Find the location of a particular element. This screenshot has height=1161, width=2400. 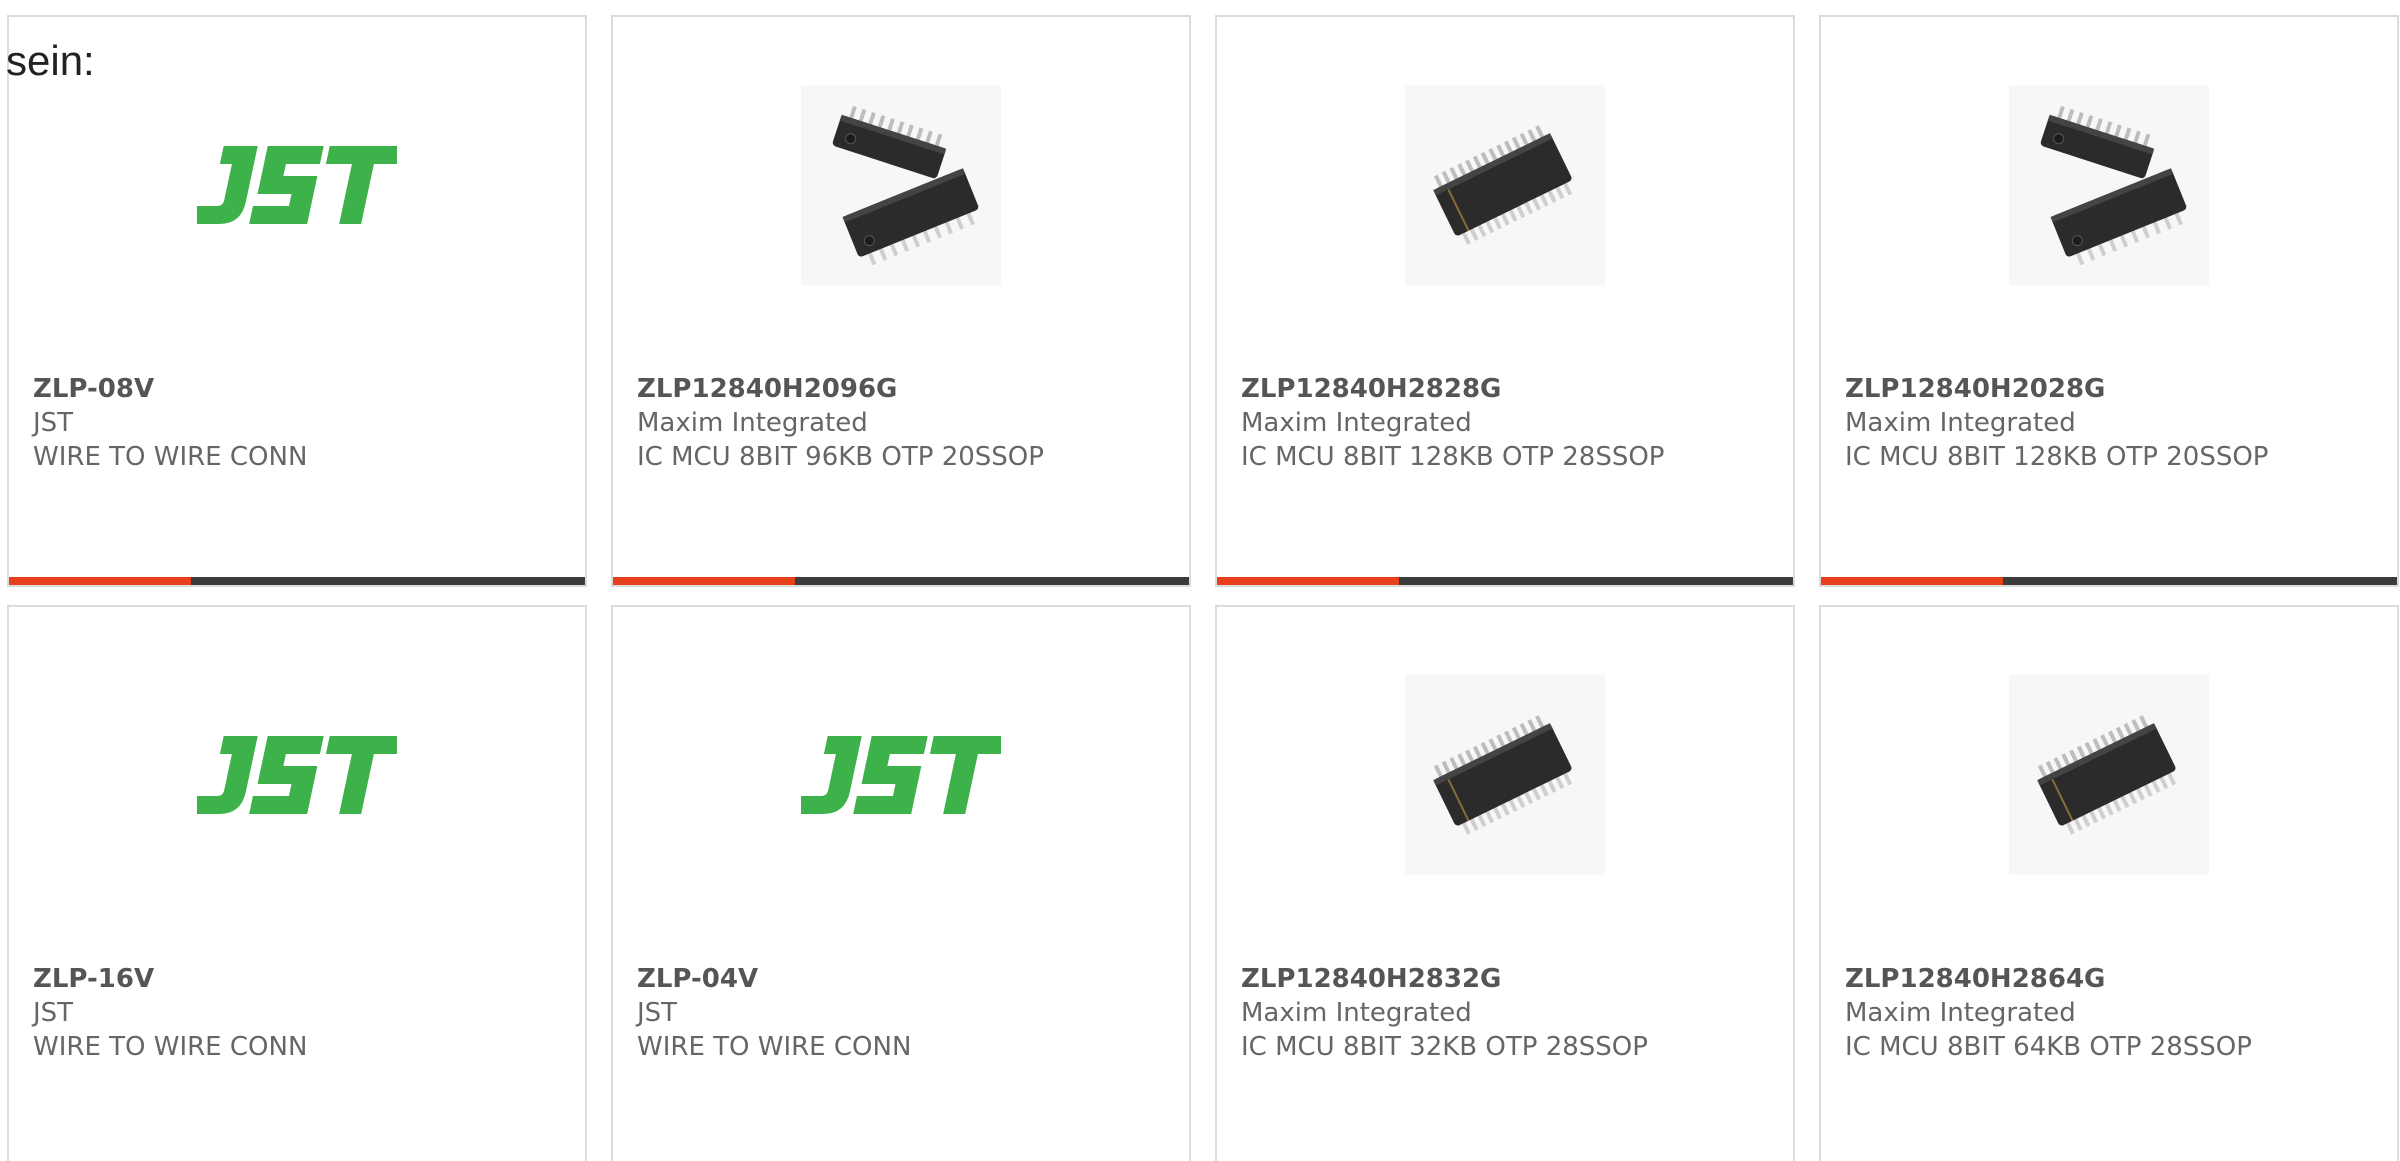

product-info: ZLP-08V JST WIRE TO WIRE CONN is located at coordinates (303, 423).